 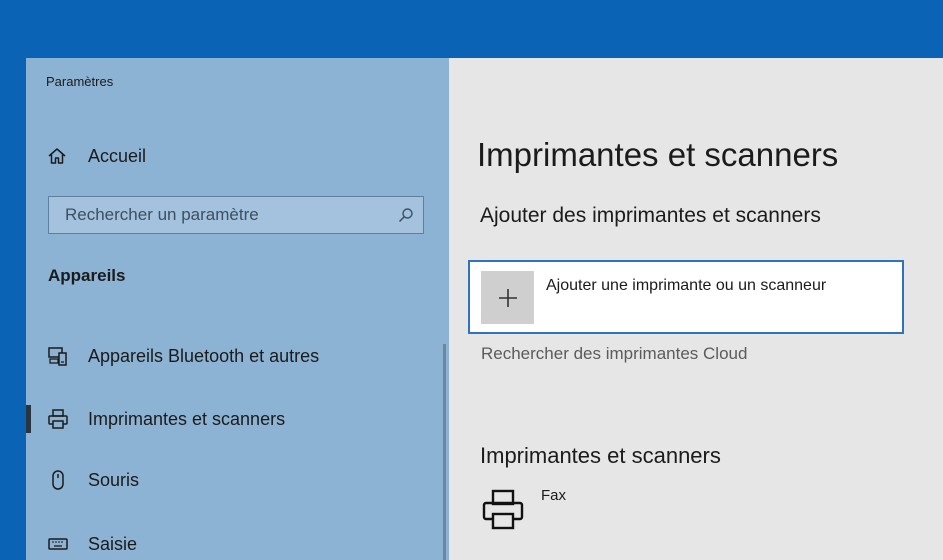 I want to click on printers-section-title: Imprimantes et scanners, so click(x=600, y=455).